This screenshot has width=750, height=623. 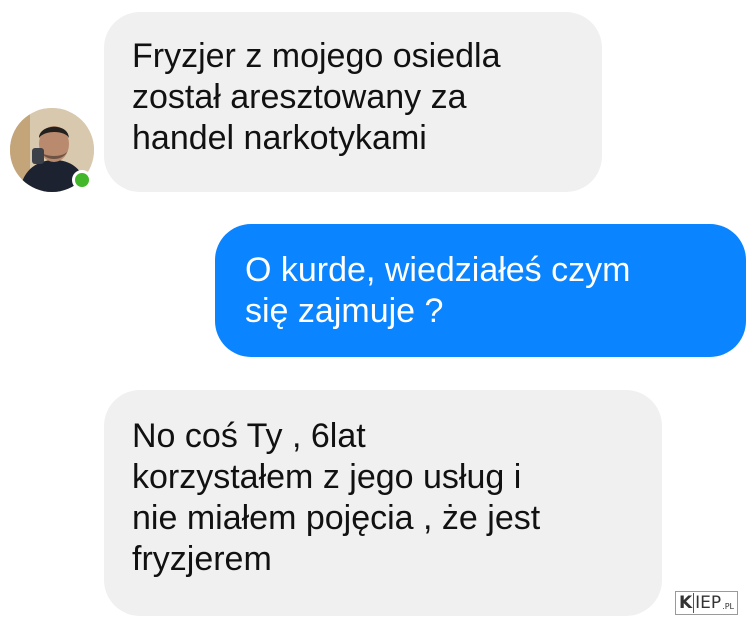 What do you see at coordinates (249, 436) in the screenshot?
I see `message-text-line: No coś Ty , 6lat` at bounding box center [249, 436].